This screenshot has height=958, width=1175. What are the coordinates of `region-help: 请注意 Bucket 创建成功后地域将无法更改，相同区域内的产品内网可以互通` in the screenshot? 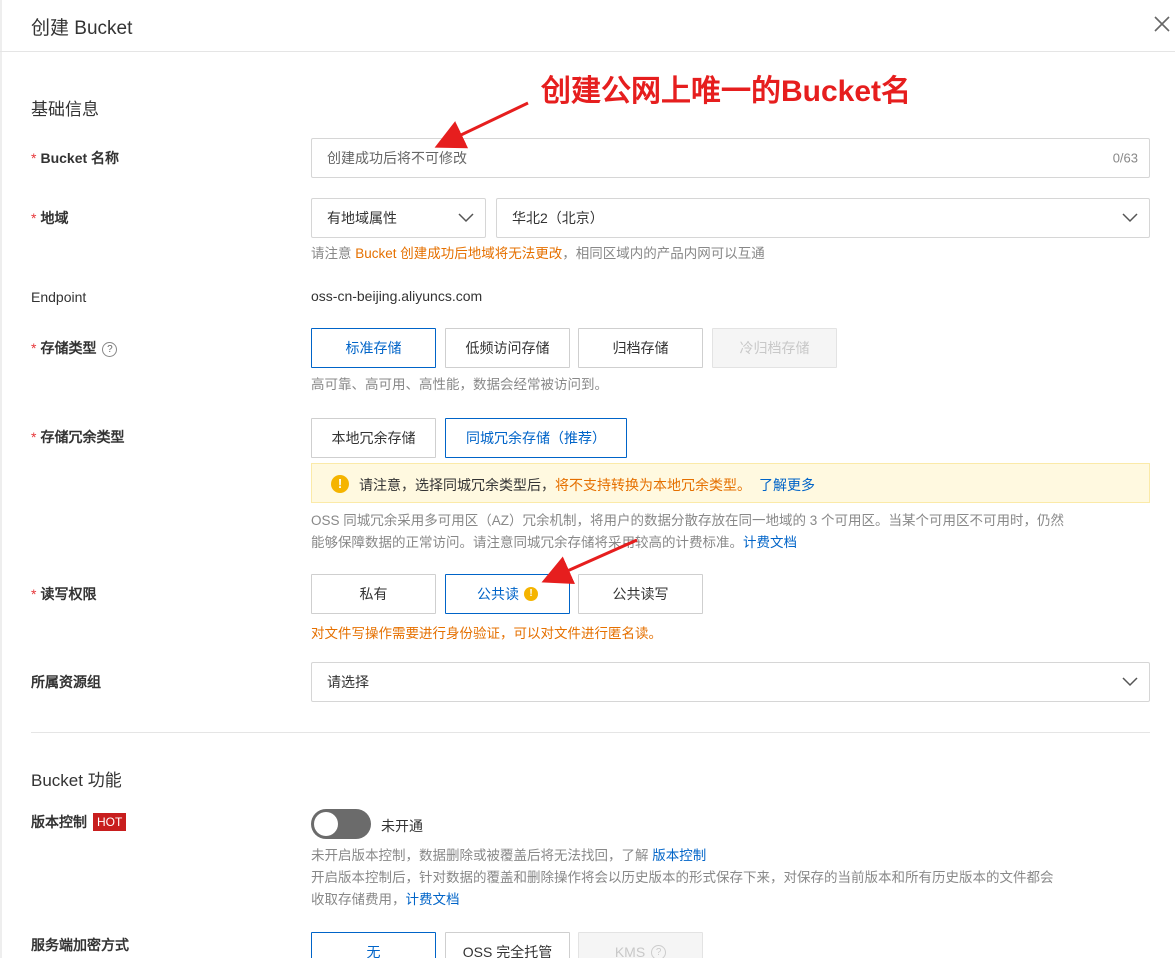 It's located at (538, 254).